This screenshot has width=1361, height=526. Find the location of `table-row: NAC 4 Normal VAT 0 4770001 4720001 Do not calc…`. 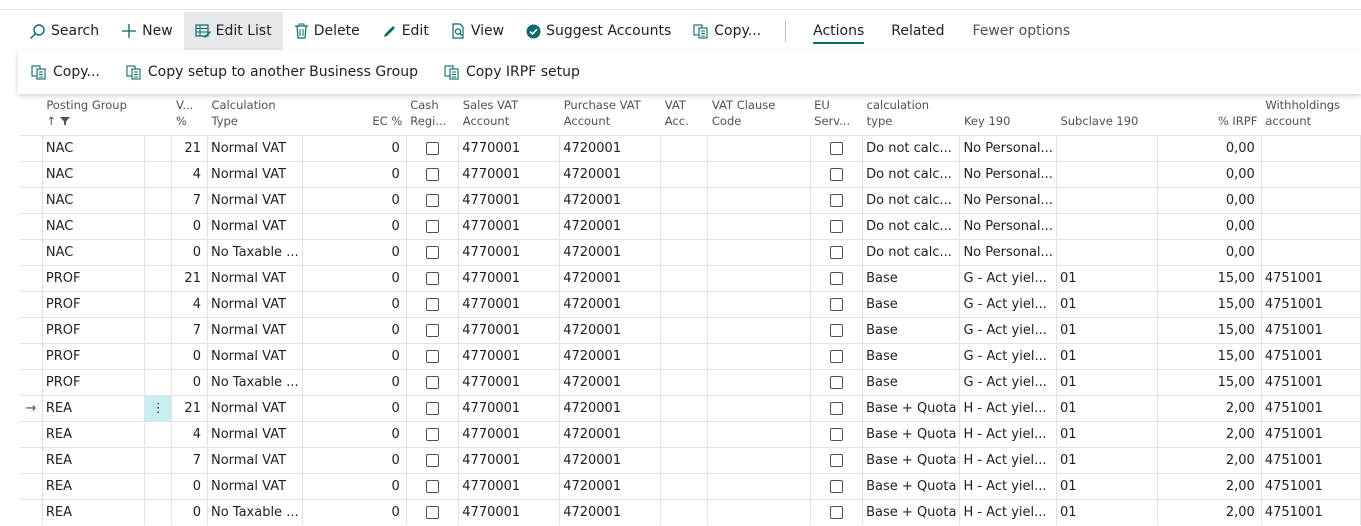

table-row: NAC 4 Normal VAT 0 4770001 4720001 Do not calc… is located at coordinates (690, 174).